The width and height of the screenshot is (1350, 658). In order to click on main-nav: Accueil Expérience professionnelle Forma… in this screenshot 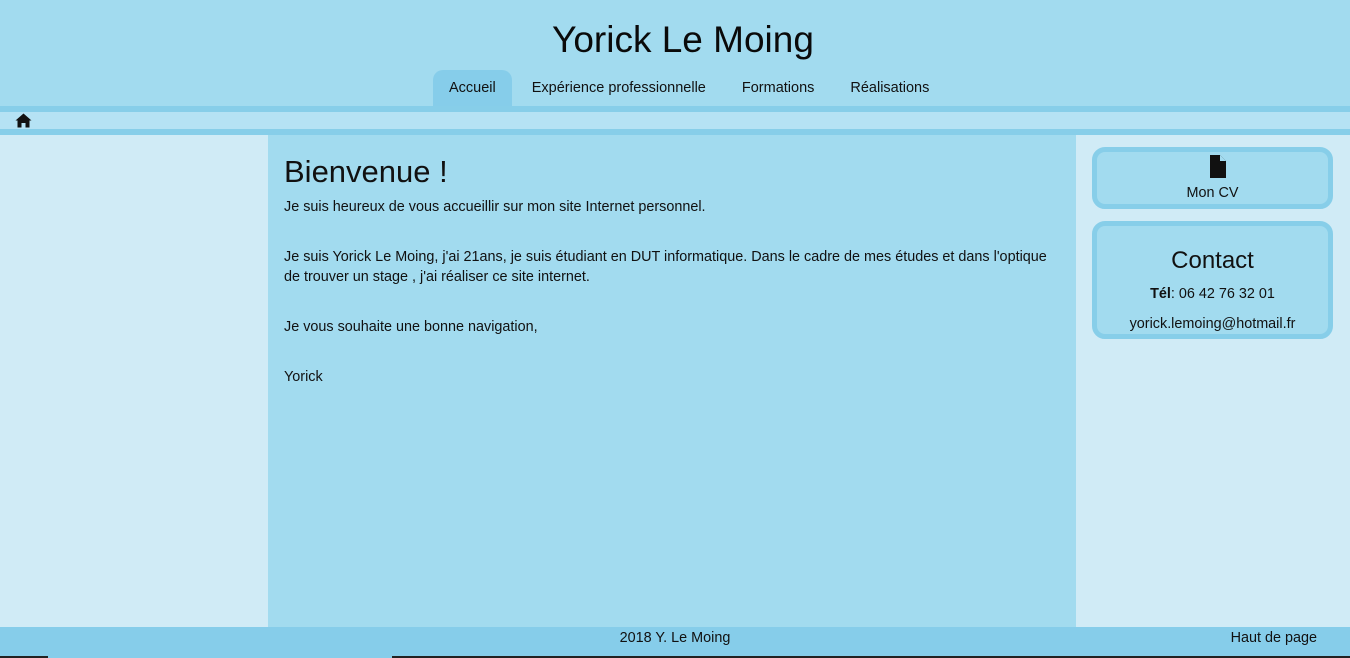, I will do `click(689, 88)`.